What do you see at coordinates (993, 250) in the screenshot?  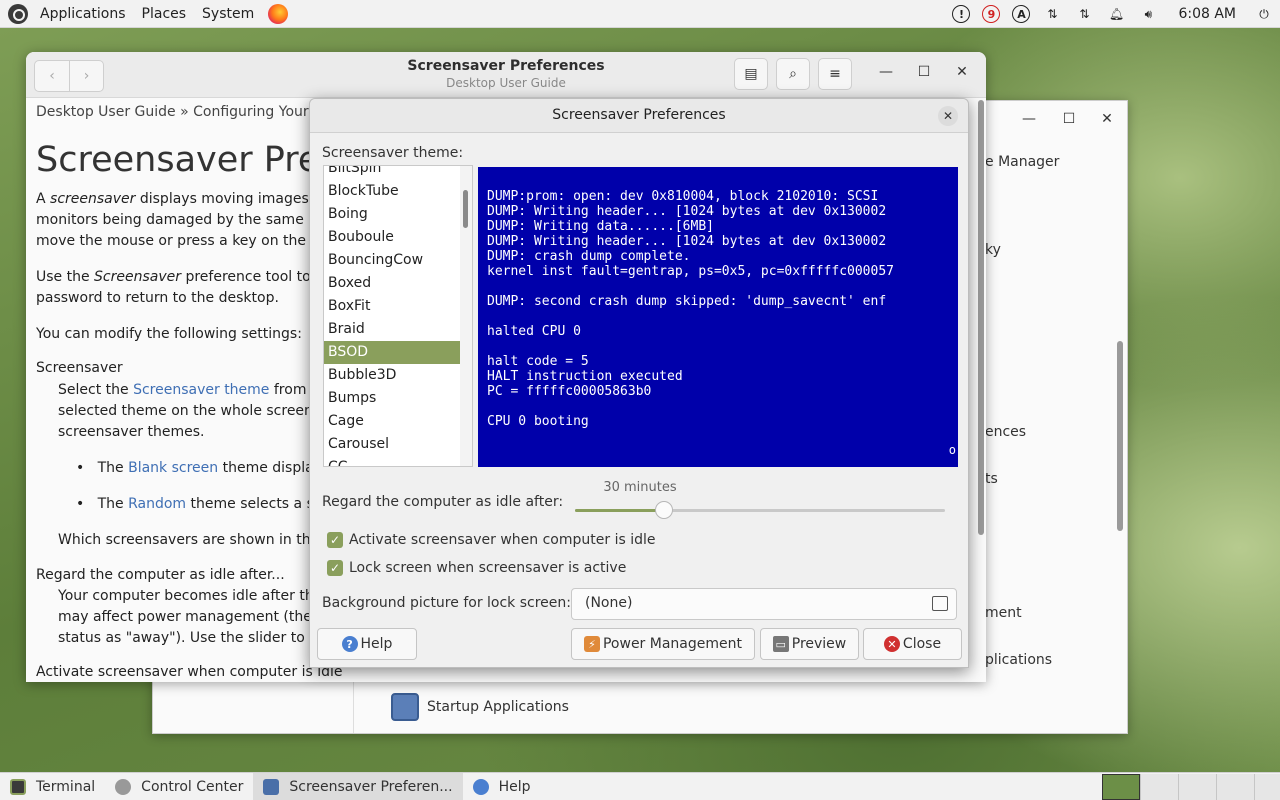 I see `cc-item-ky: ky` at bounding box center [993, 250].